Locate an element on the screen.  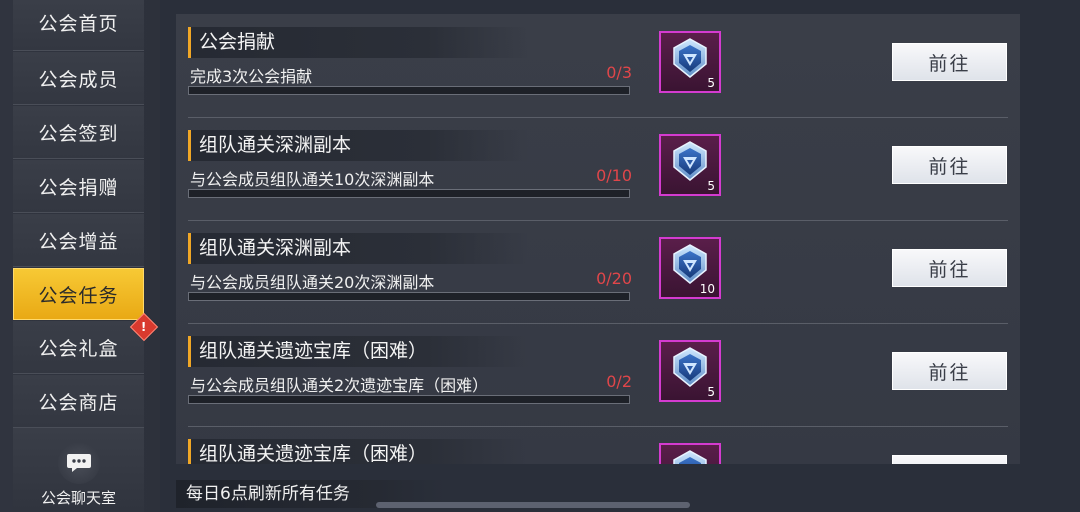
task-progress-text: 0/2 is located at coordinates (619, 381).